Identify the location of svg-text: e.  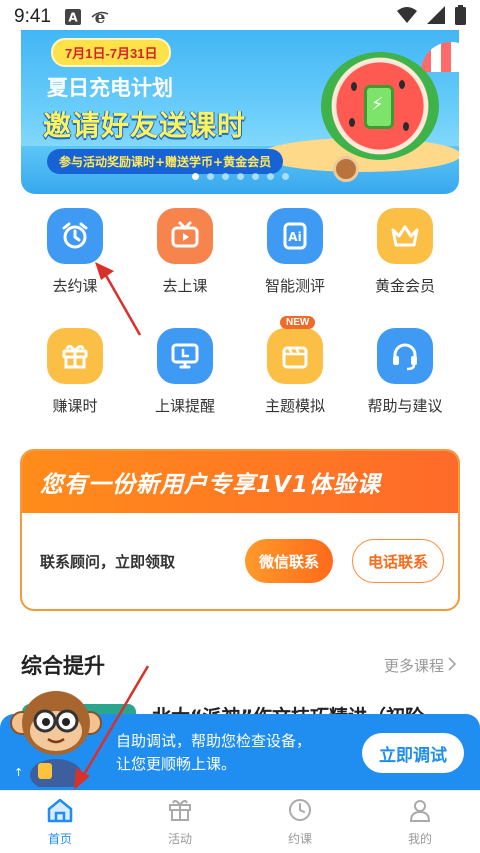
(100, 17).